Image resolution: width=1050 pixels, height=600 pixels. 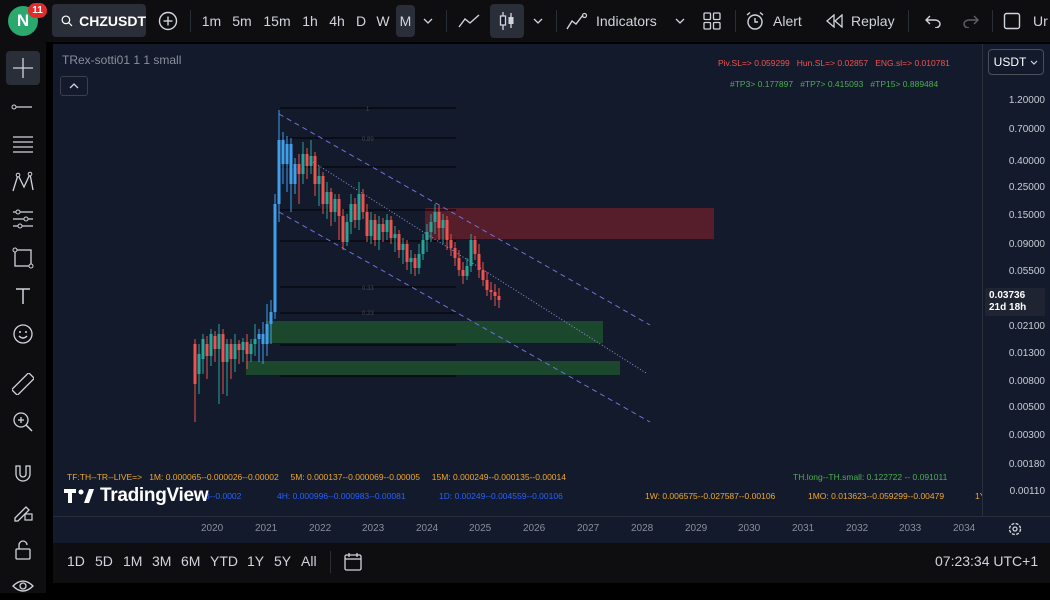 I want to click on range-1m: 1M, so click(x=132, y=561).